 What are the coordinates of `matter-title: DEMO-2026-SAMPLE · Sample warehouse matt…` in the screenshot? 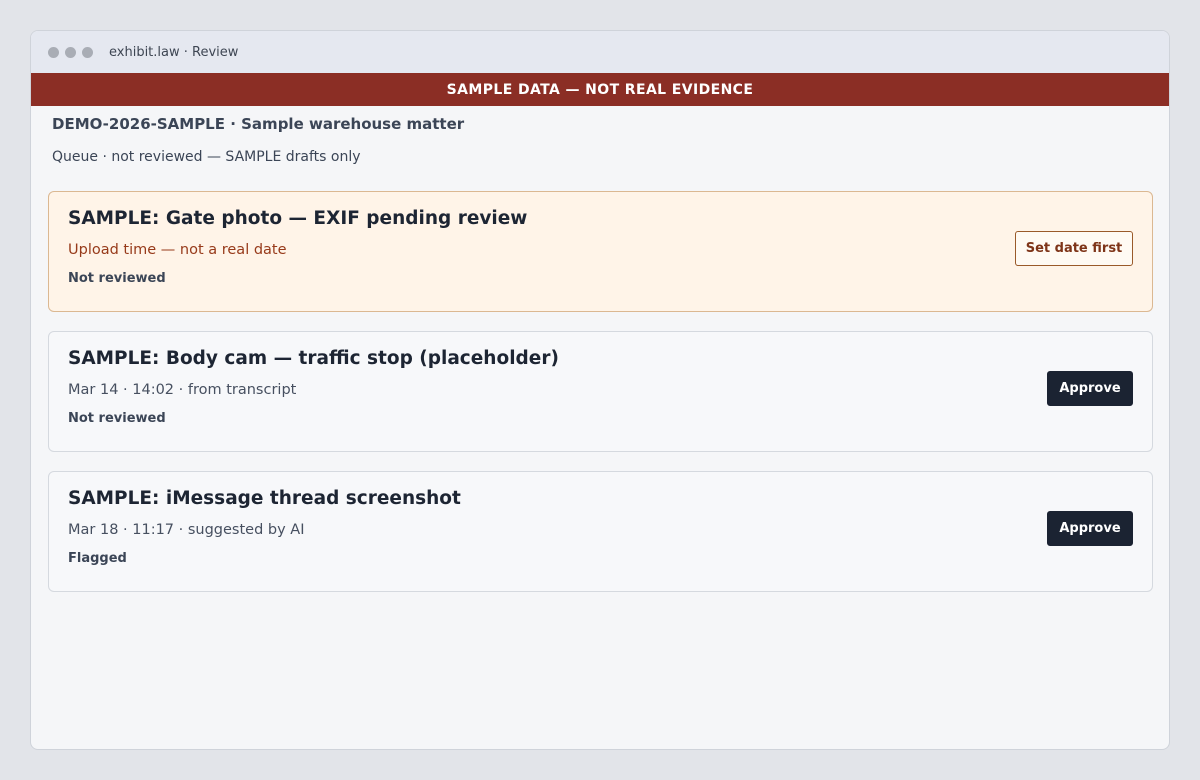 It's located at (258, 124).